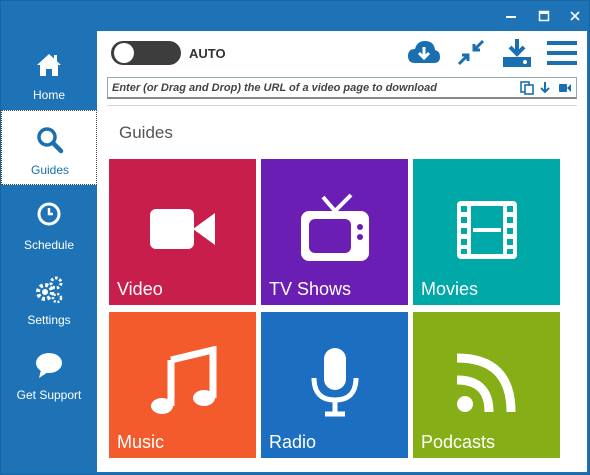 The height and width of the screenshot is (475, 590). Describe the element at coordinates (146, 132) in the screenshot. I see `page-title: Guides` at that location.